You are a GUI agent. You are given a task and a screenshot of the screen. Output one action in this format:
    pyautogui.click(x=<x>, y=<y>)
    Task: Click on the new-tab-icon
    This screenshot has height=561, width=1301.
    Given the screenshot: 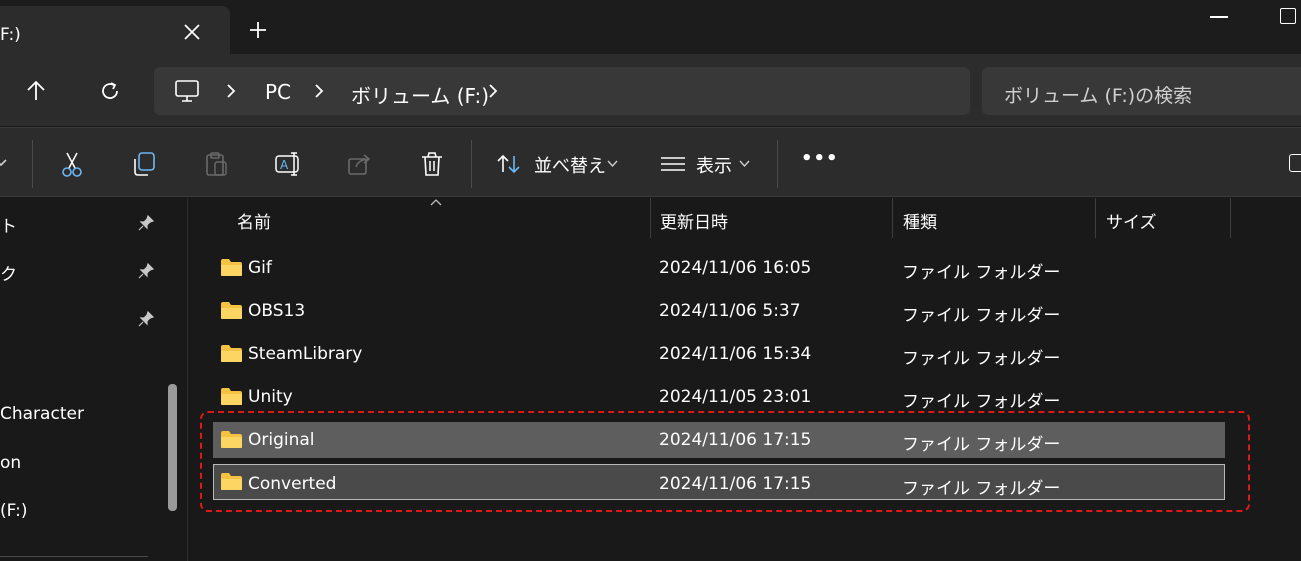 What is the action you would take?
    pyautogui.click(x=258, y=30)
    